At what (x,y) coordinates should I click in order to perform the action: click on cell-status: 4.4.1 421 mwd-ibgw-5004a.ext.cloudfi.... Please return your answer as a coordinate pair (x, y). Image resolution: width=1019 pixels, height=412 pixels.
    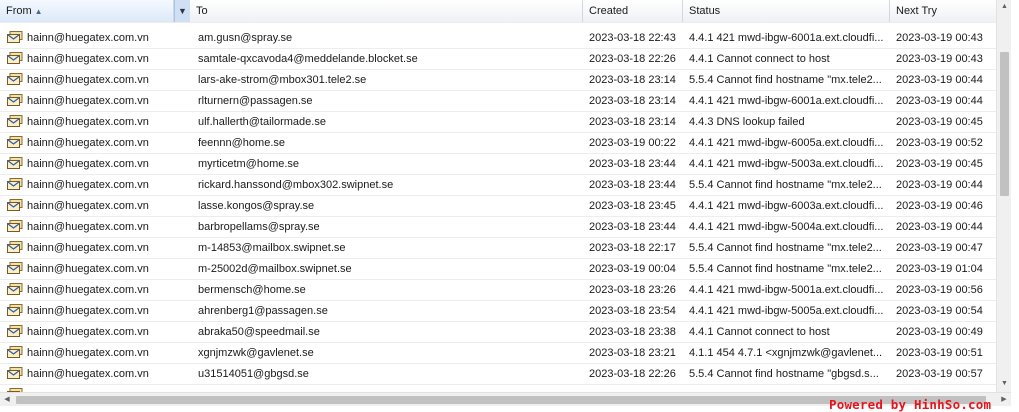
    Looking at the image, I should click on (786, 227).